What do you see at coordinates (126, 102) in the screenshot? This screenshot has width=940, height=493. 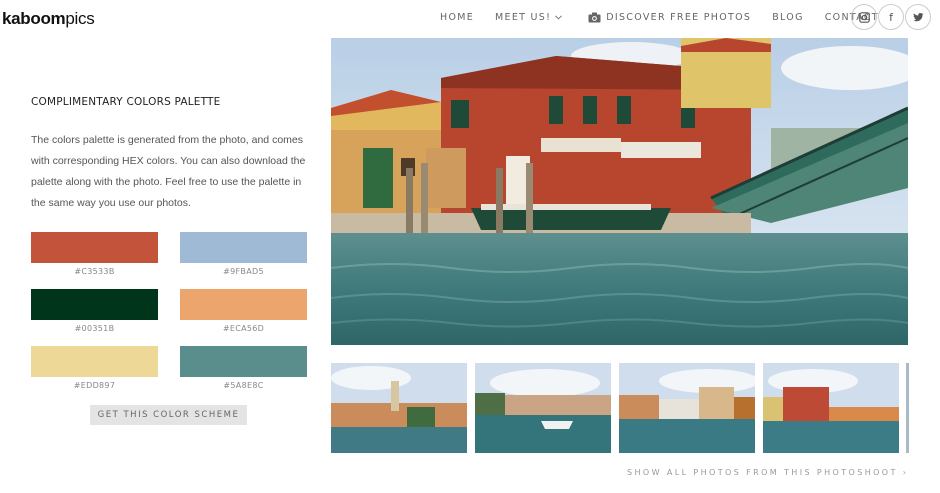 I see `palette-title: COMPLIMENTARY COLORS PALETTE` at bounding box center [126, 102].